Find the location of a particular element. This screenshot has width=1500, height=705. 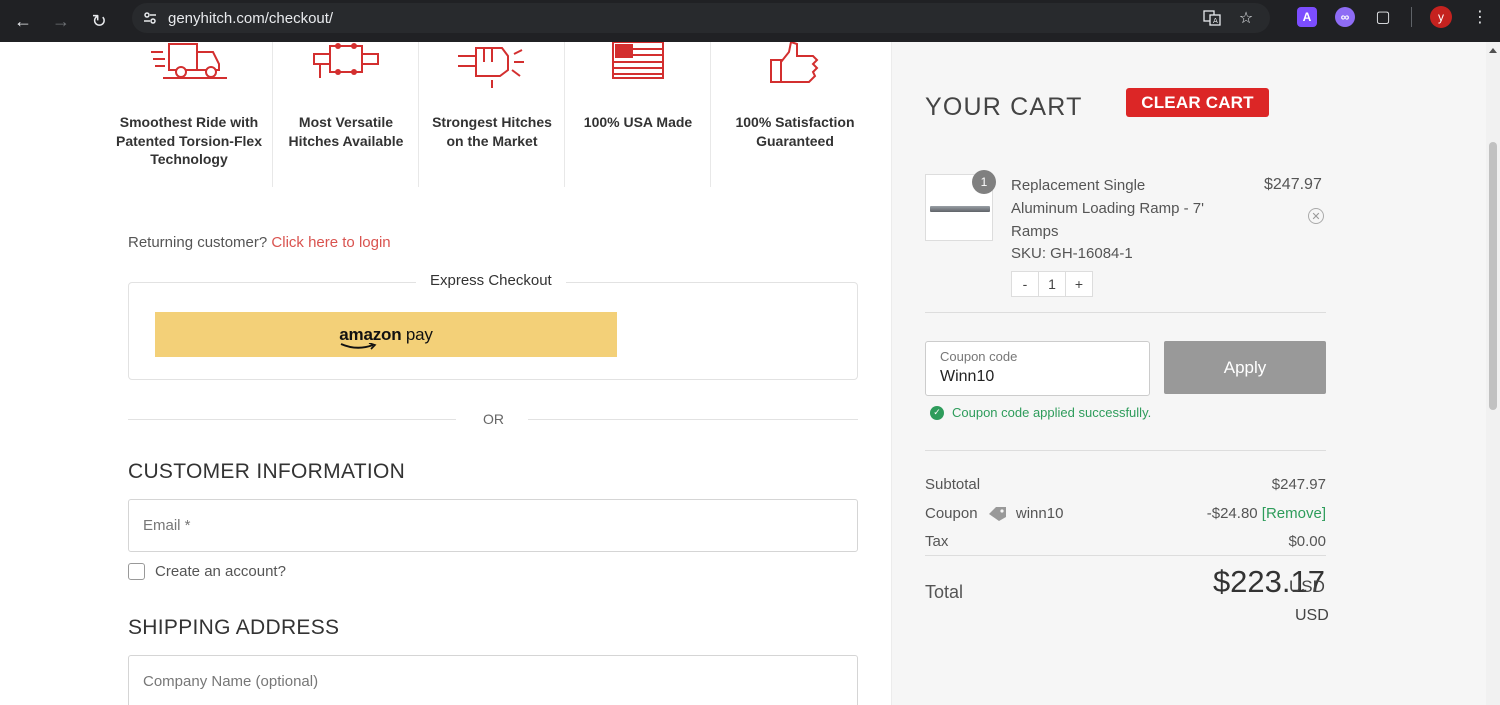

quantity-stepper: - 1 + is located at coordinates (1052, 284).